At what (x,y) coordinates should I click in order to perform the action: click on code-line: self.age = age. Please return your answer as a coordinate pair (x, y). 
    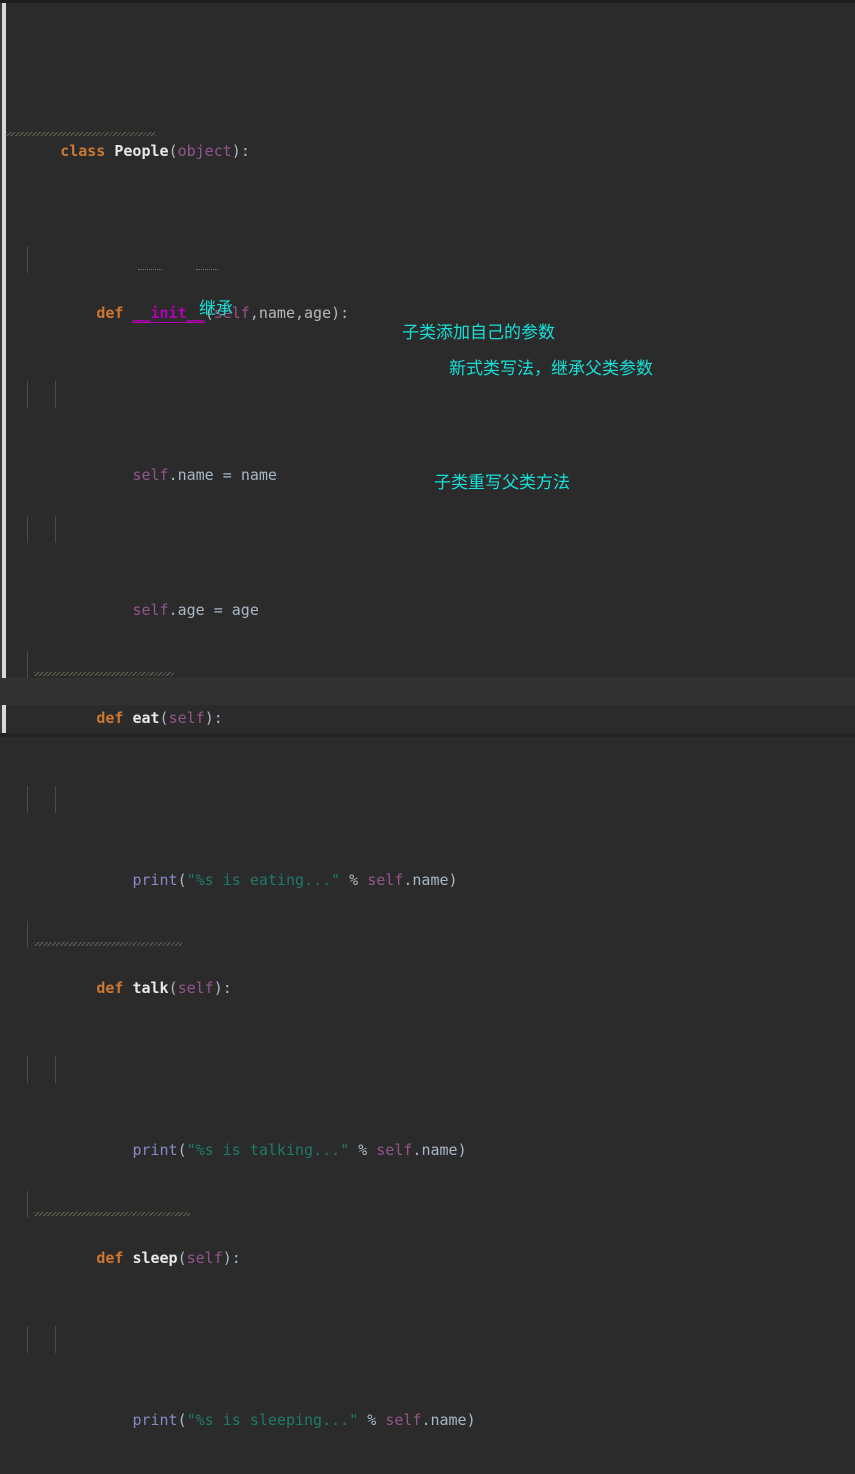
    Looking at the image, I should click on (427, 567).